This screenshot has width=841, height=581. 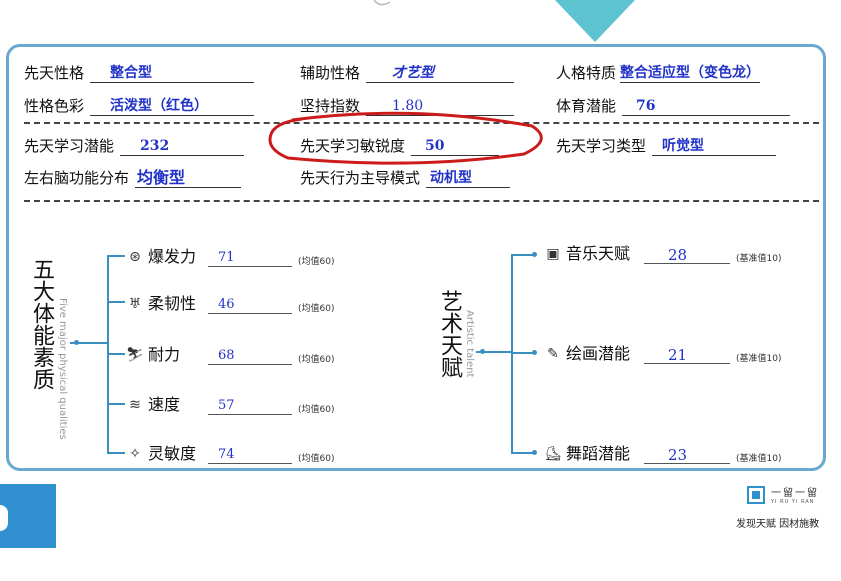 What do you see at coordinates (250, 406) in the screenshot?
I see `physical-item-value: 57` at bounding box center [250, 406].